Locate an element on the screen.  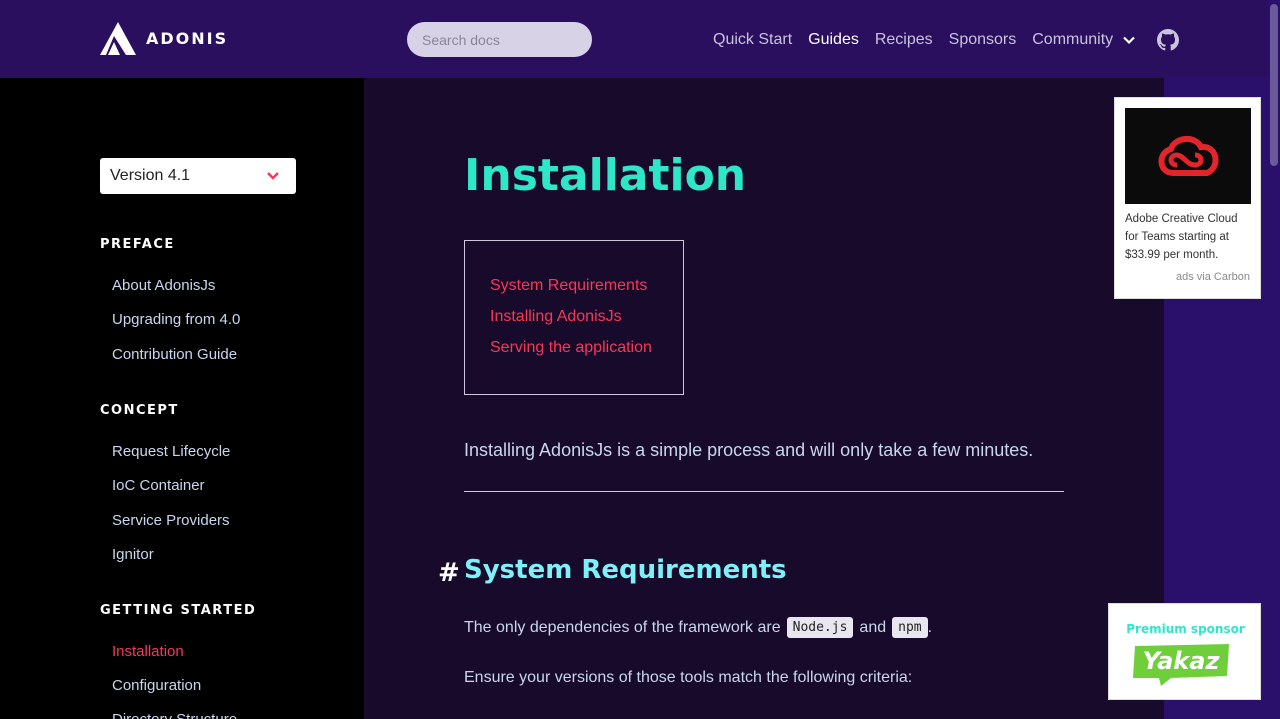
toc-installing-adonisjs: Installing AdonisJs is located at coordinates (556, 317).